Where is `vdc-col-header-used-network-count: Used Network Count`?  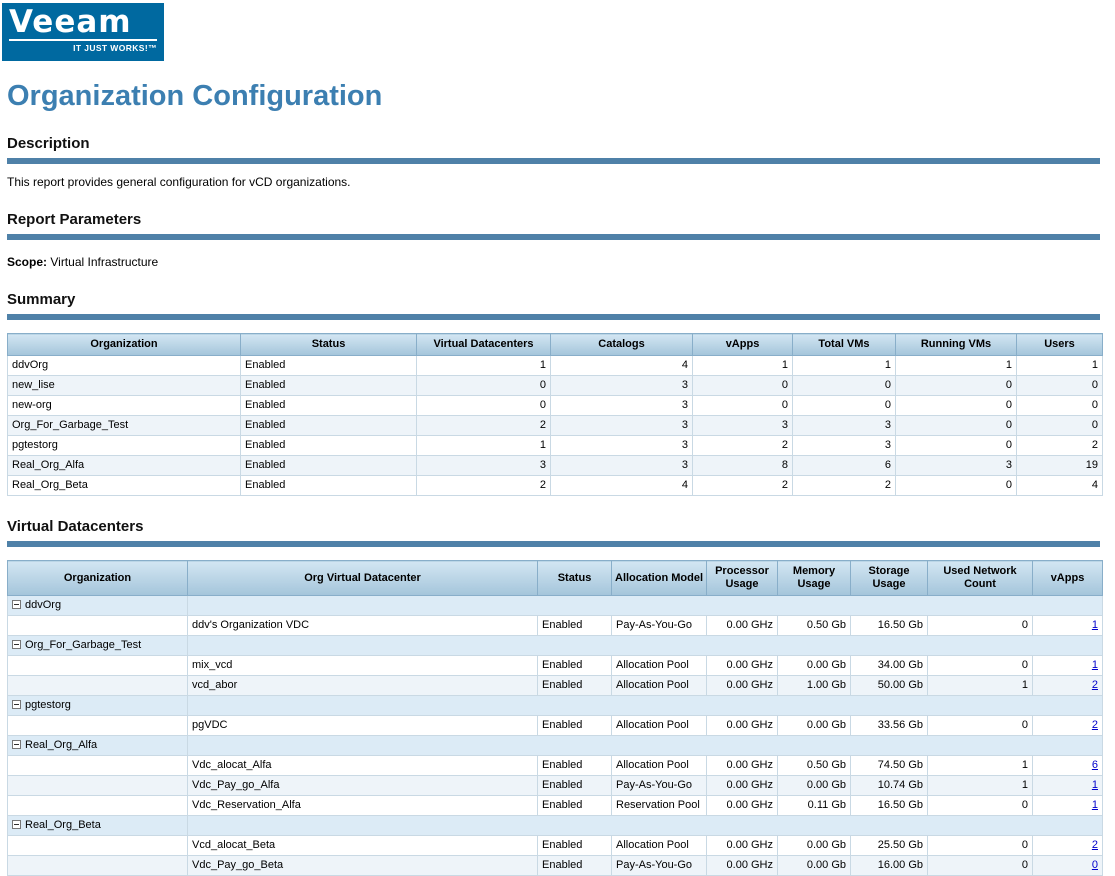 vdc-col-header-used-network-count: Used Network Count is located at coordinates (980, 578).